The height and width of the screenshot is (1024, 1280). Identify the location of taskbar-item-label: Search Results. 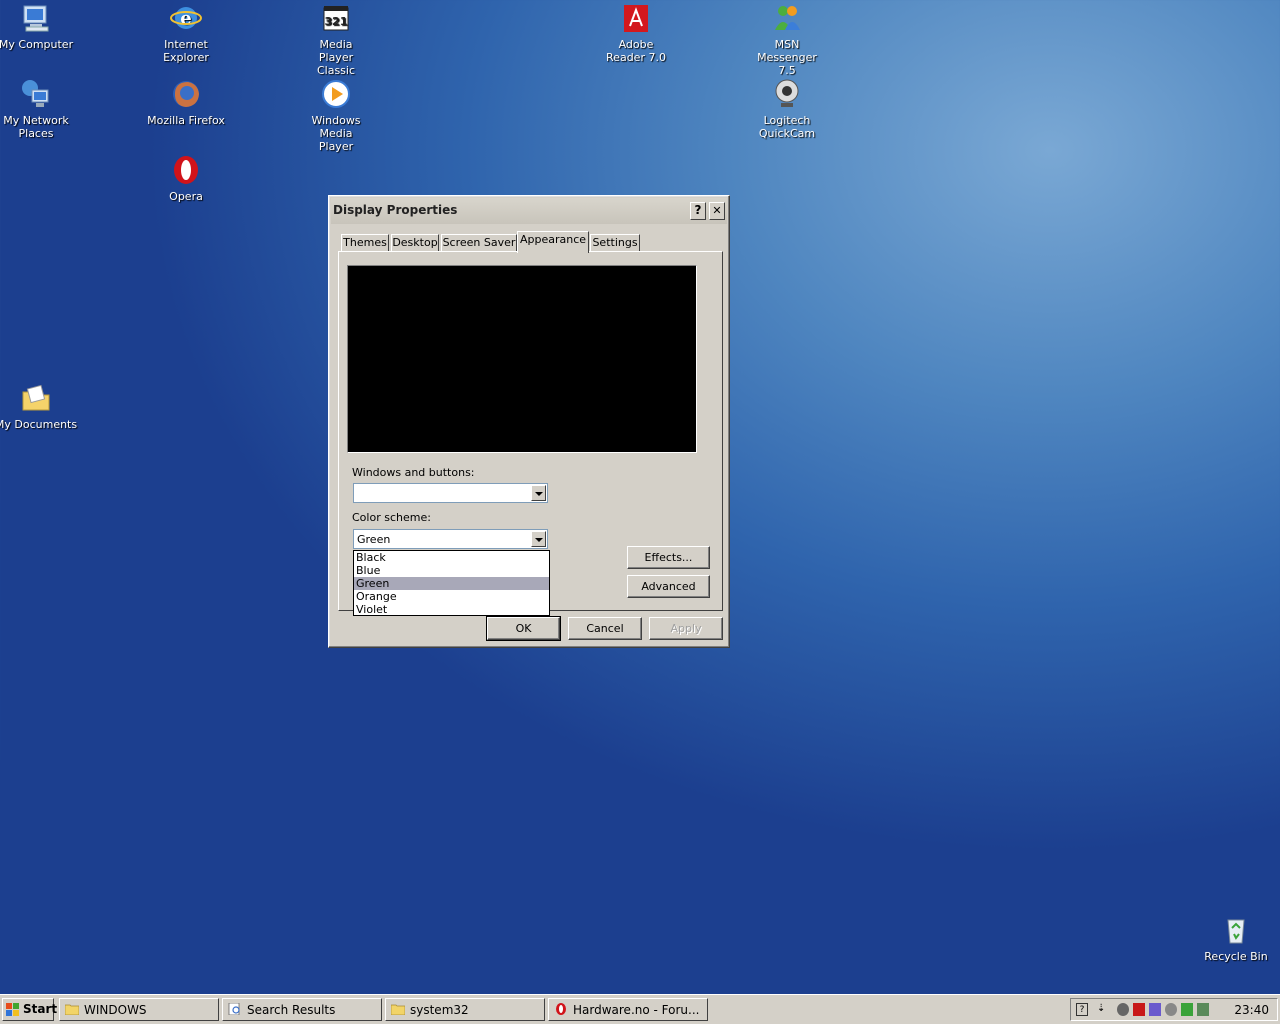
(291, 1010).